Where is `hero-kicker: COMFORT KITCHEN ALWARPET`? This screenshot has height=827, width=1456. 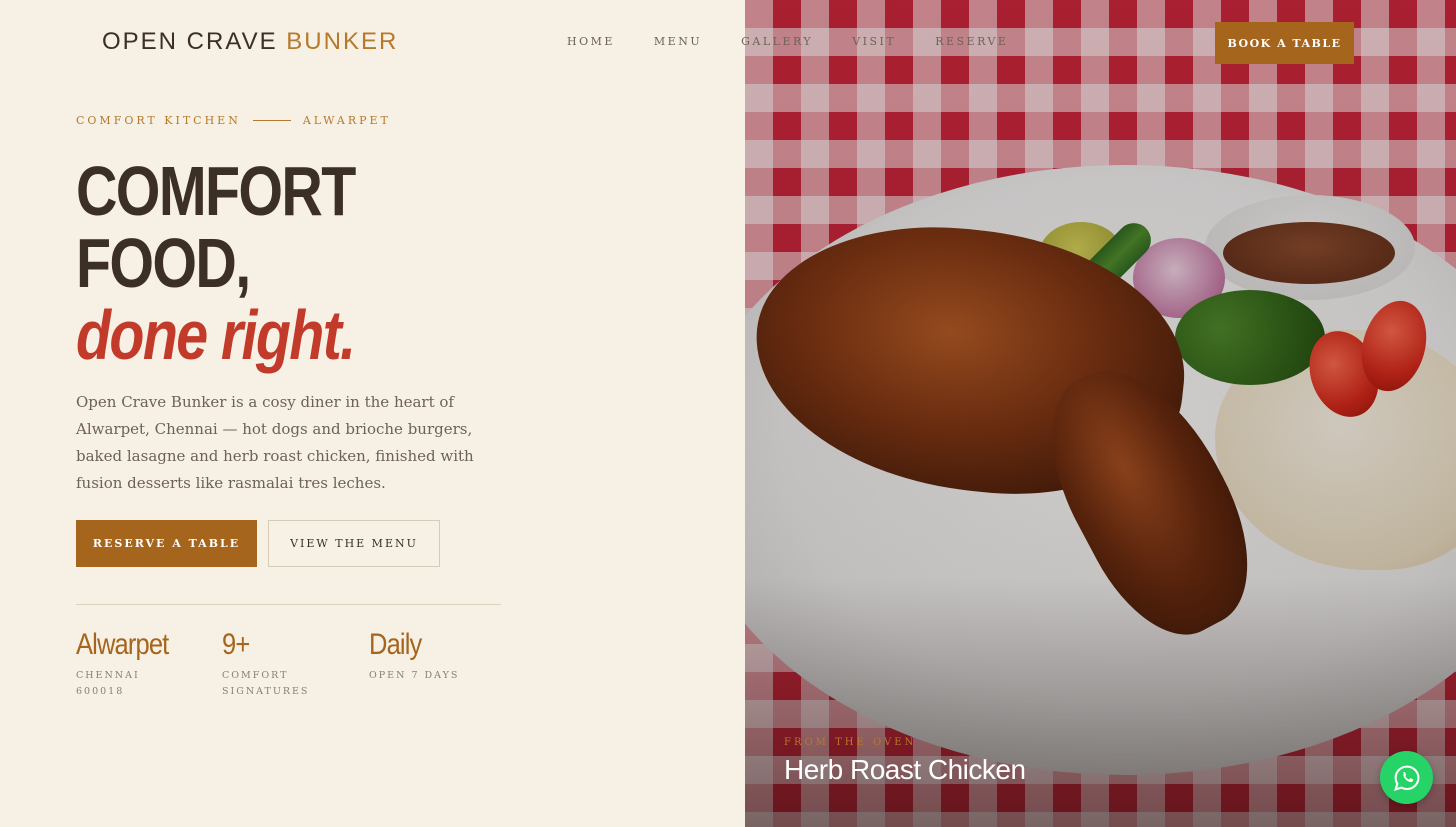 hero-kicker: COMFORT KITCHEN ALWARPET is located at coordinates (233, 120).